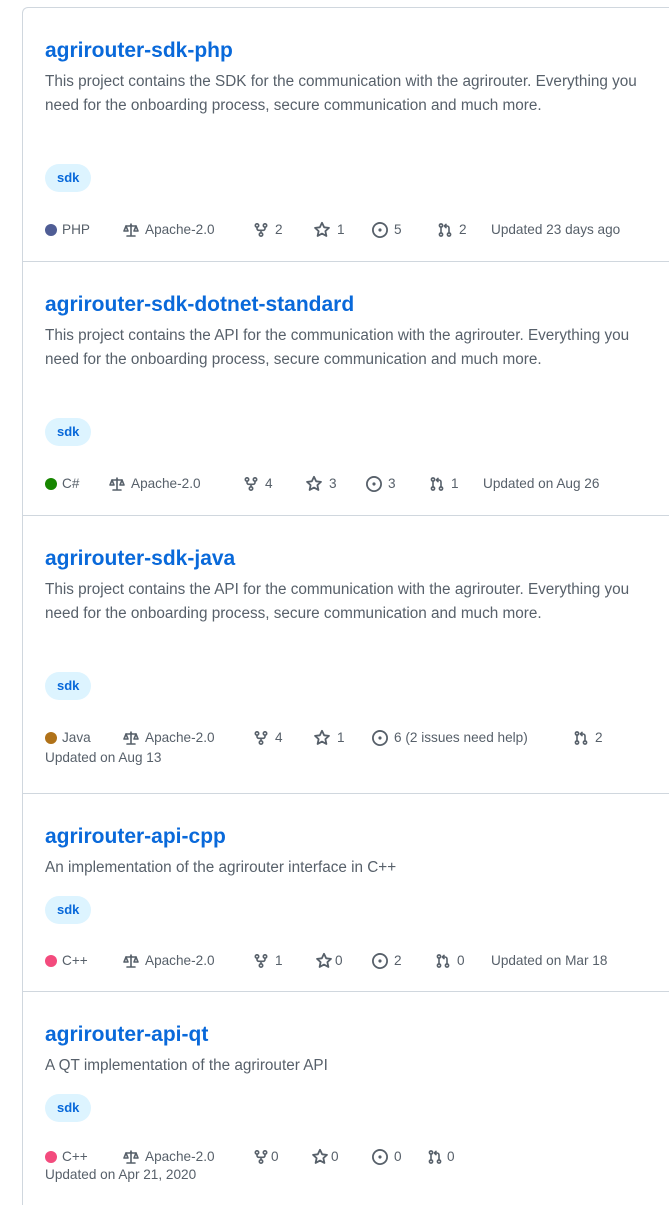 This screenshot has height=1206, width=669. What do you see at coordinates (386, 1157) in the screenshot?
I see `issues-link: 0` at bounding box center [386, 1157].